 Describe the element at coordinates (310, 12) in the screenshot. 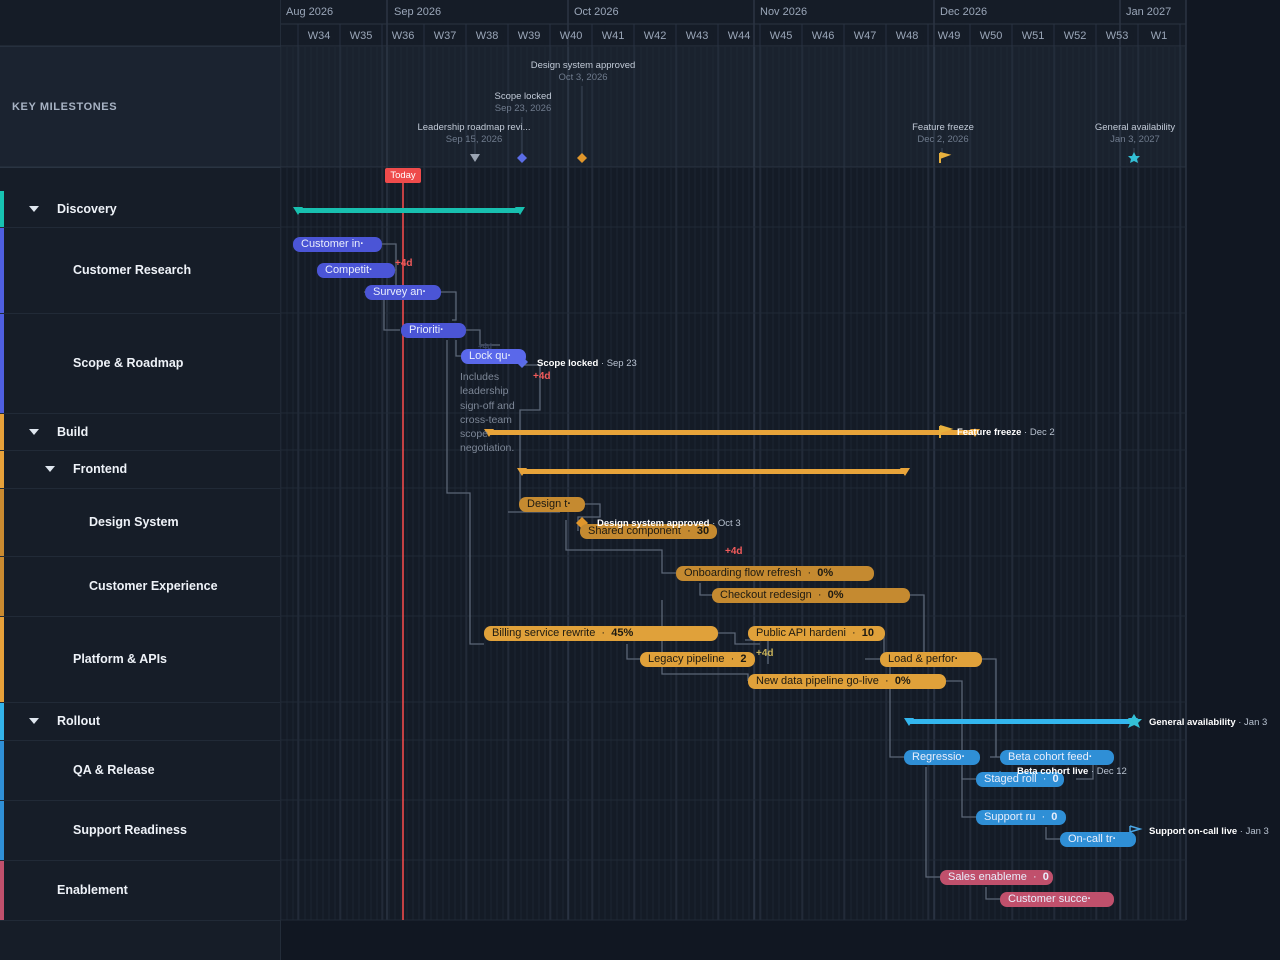

I see `month-label: Aug 2026` at that location.